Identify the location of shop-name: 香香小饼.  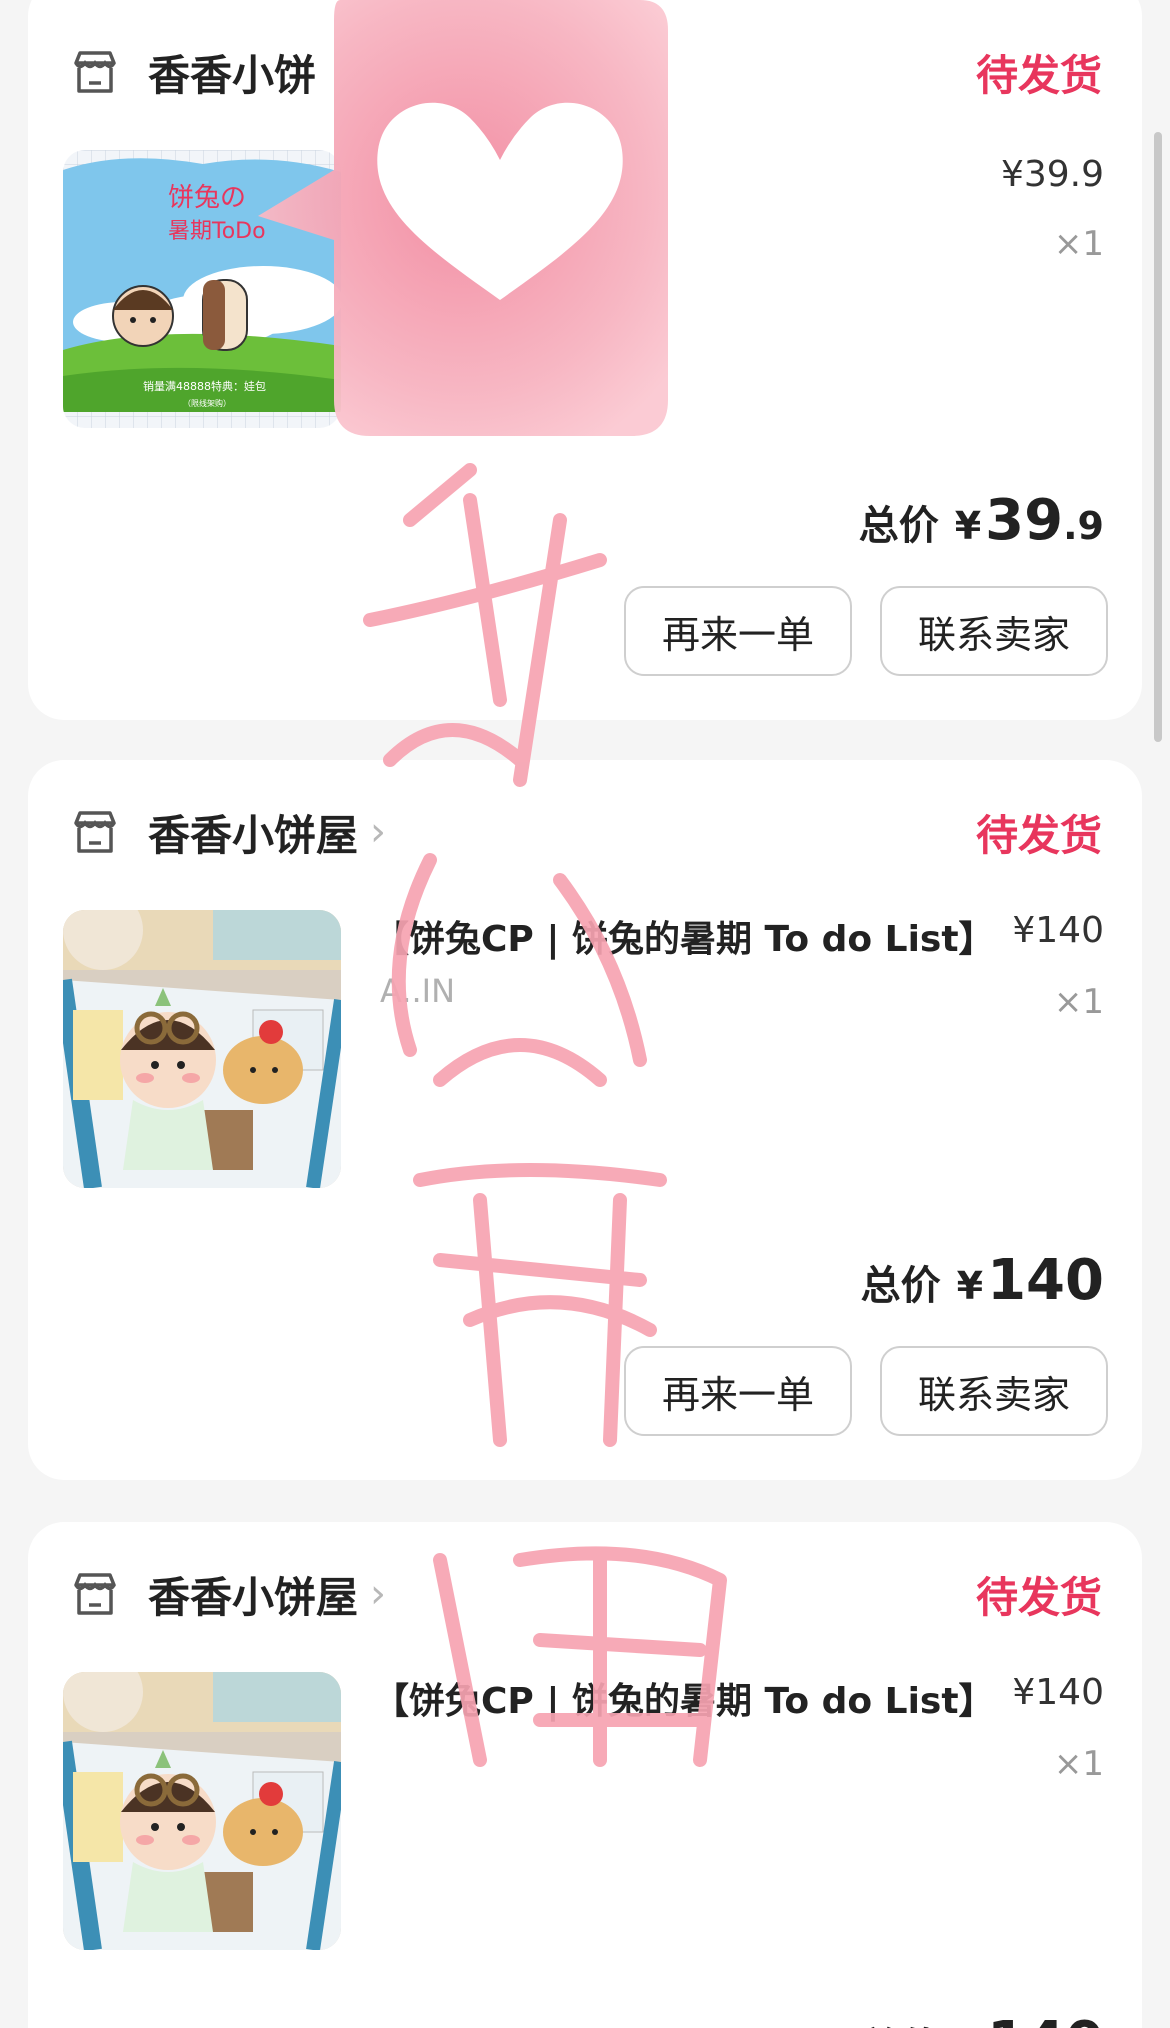
(232, 72).